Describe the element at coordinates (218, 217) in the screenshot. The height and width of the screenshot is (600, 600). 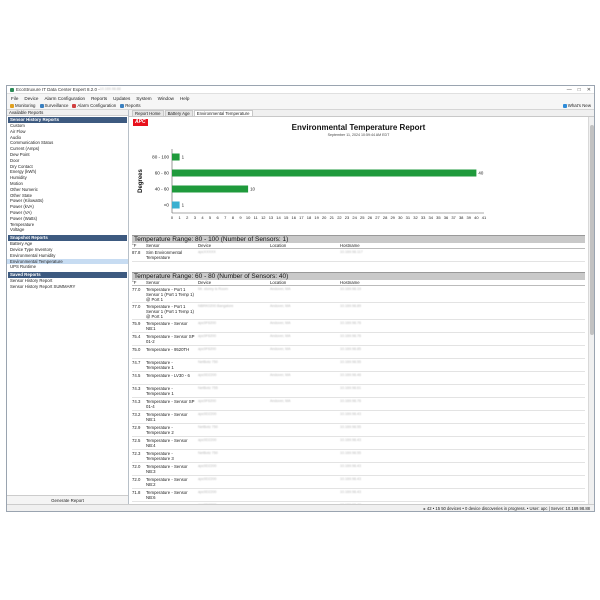
I see `x-tick-label: 6` at that location.